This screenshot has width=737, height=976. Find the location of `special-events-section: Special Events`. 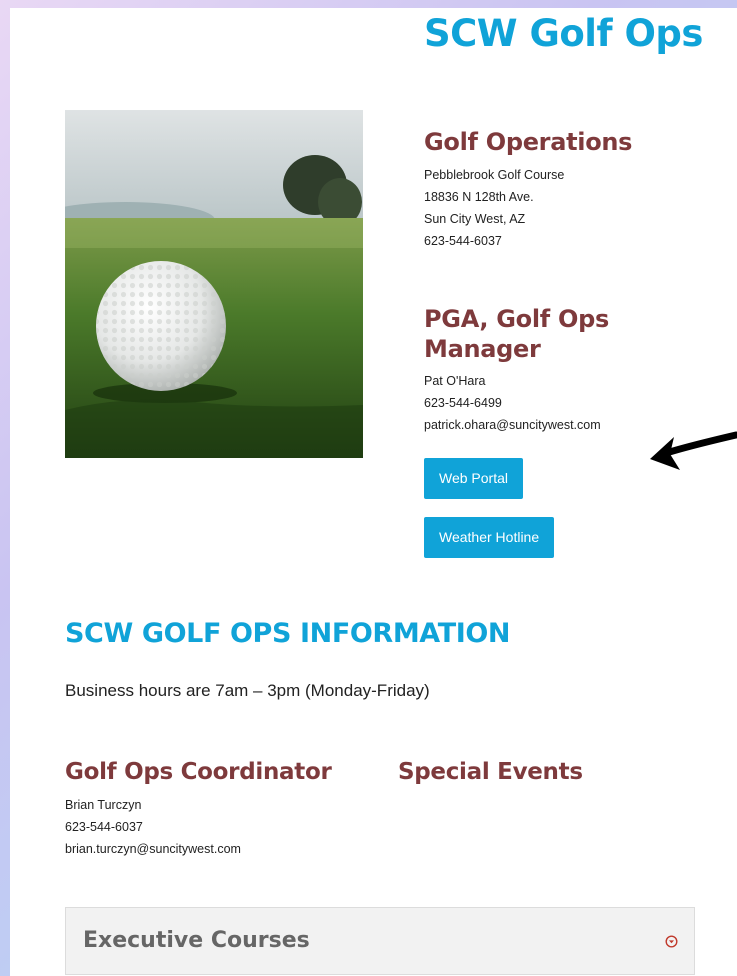

special-events-section: Special Events is located at coordinates (490, 772).